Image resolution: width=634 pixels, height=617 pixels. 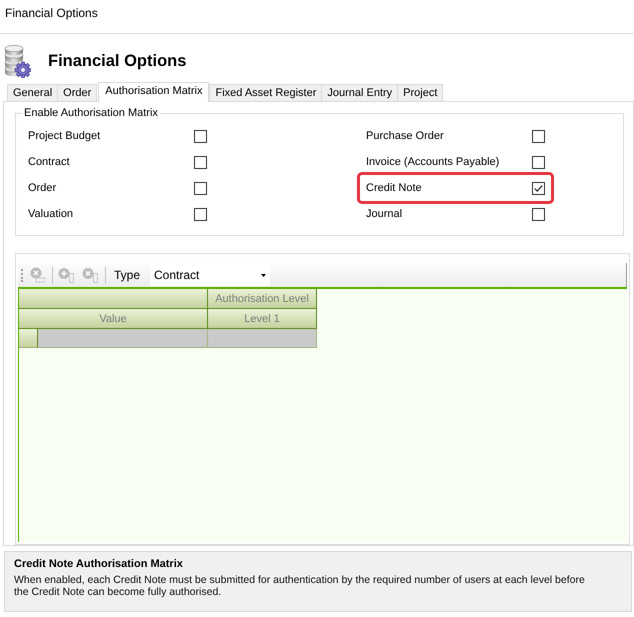 What do you see at coordinates (385, 214) in the screenshot?
I see `option-label: Journal` at bounding box center [385, 214].